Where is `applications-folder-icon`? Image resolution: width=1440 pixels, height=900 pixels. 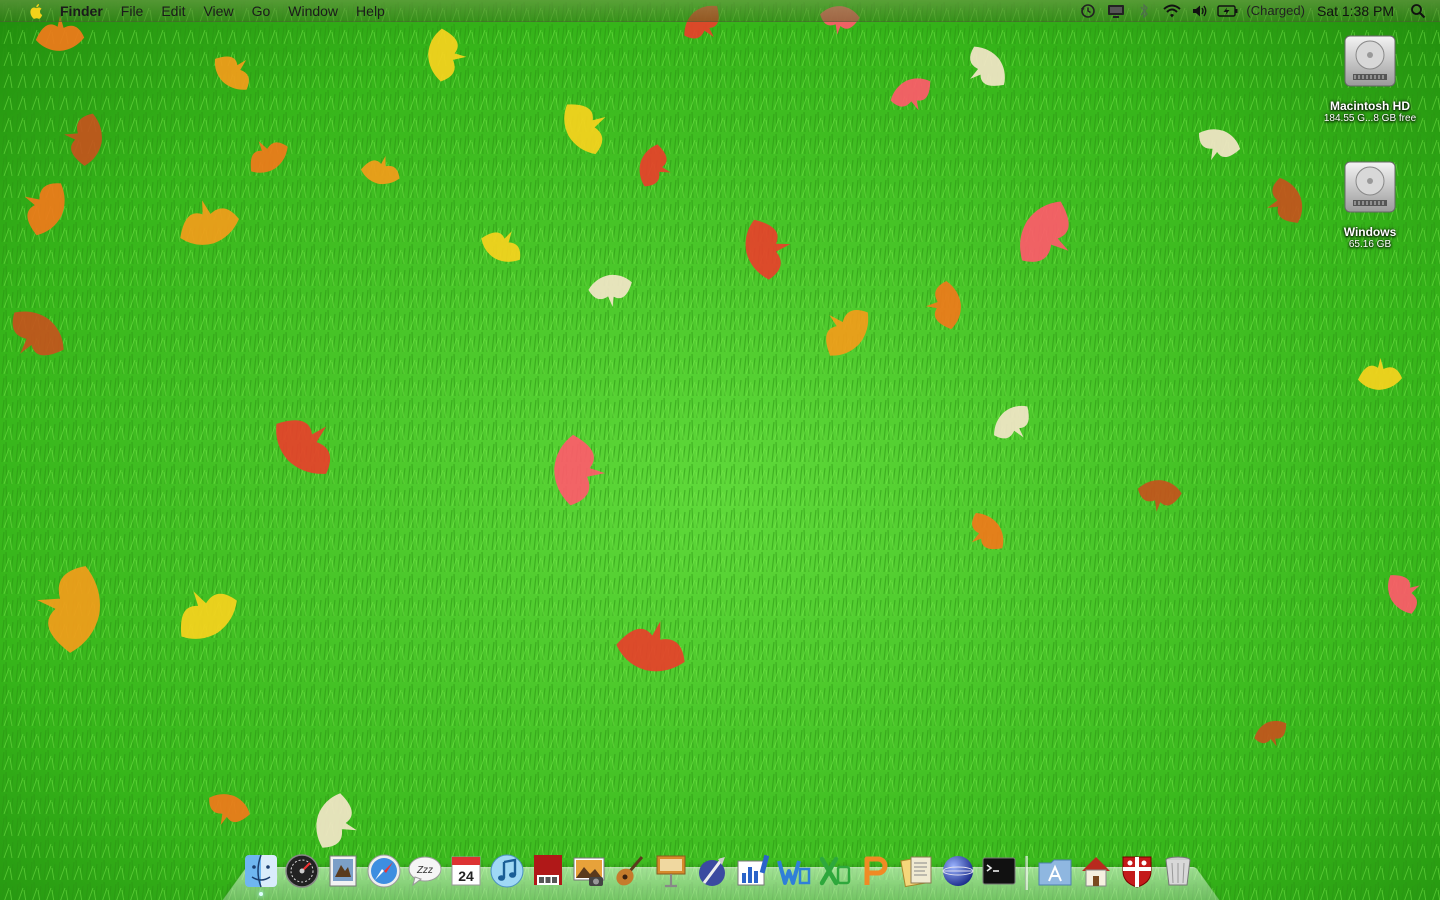 applications-folder-icon is located at coordinates (1054, 872).